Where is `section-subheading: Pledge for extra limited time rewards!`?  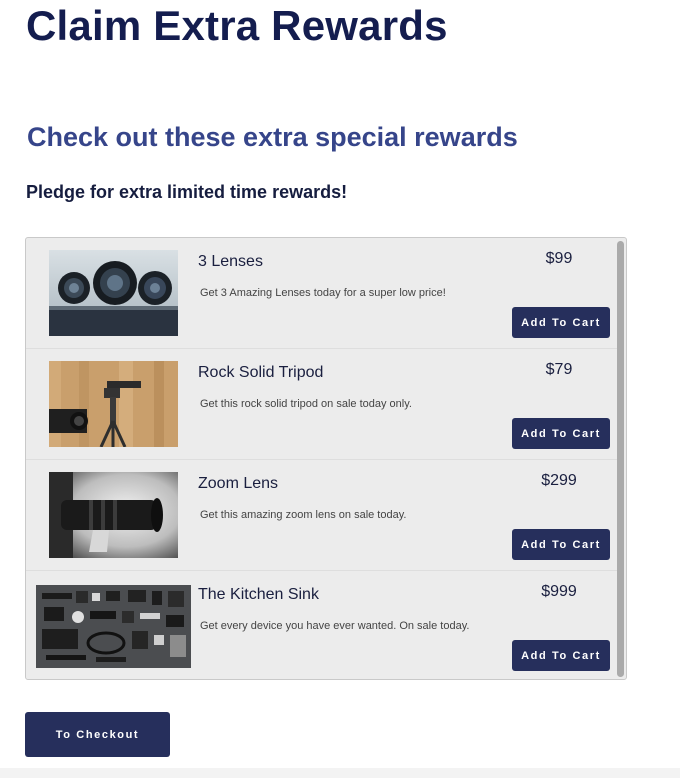
section-subheading: Pledge for extra limited time rewards! is located at coordinates (187, 192).